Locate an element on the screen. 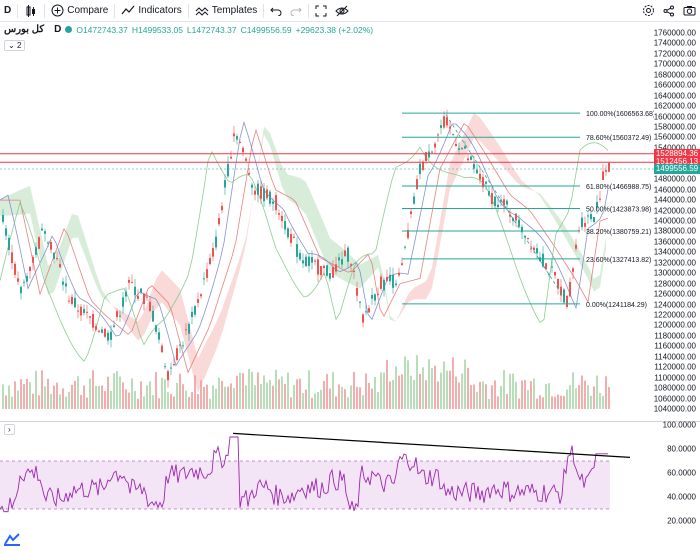 Image resolution: width=700 pixels, height=551 pixels. indicators-button: Indicators is located at coordinates (151, 10).